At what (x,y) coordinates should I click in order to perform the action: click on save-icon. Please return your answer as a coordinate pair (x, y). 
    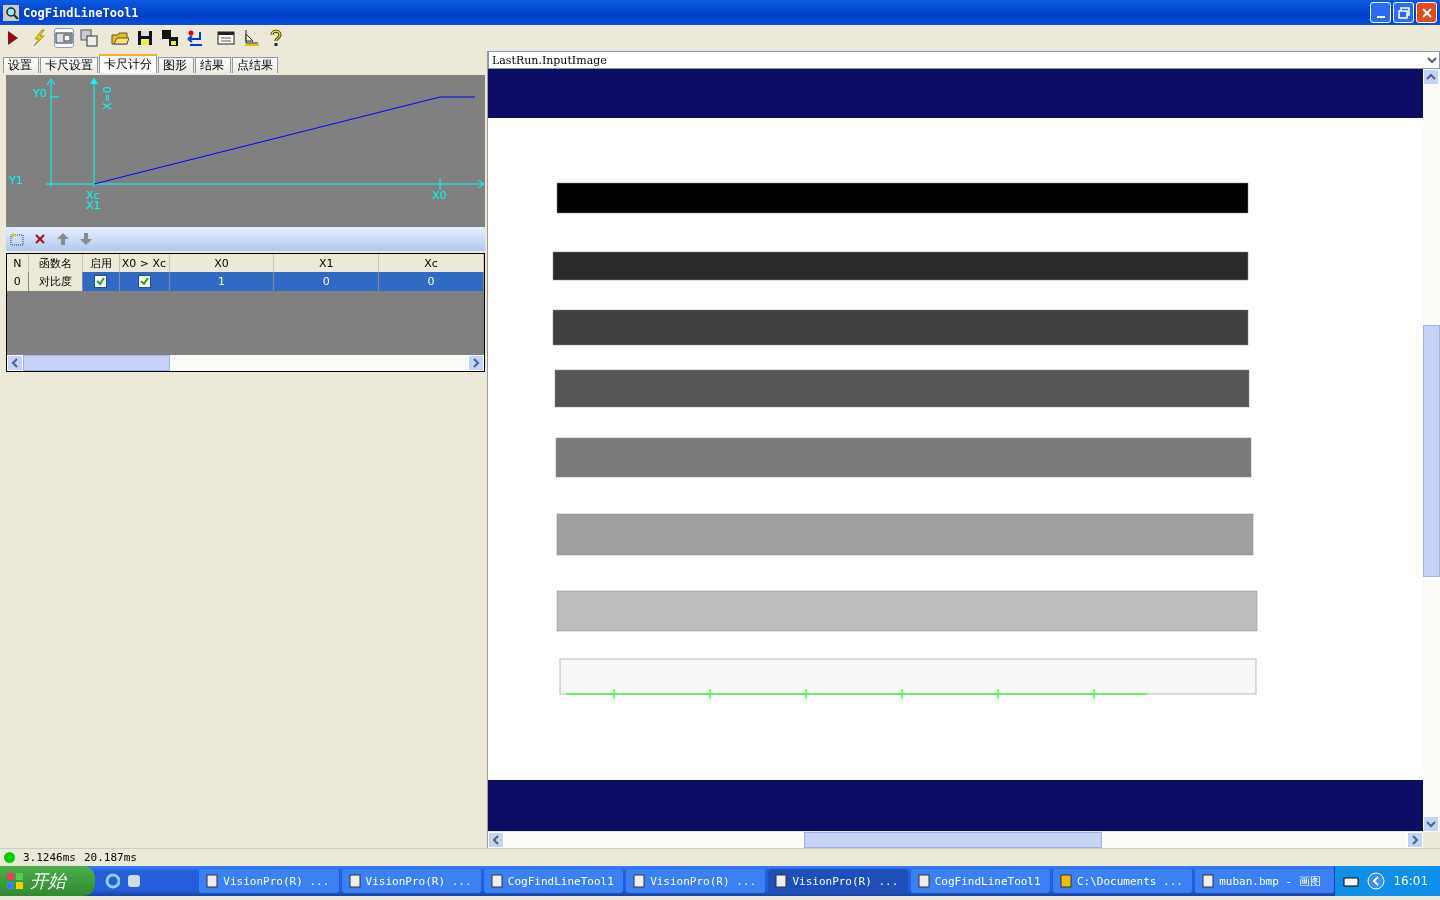
    Looking at the image, I should click on (145, 38).